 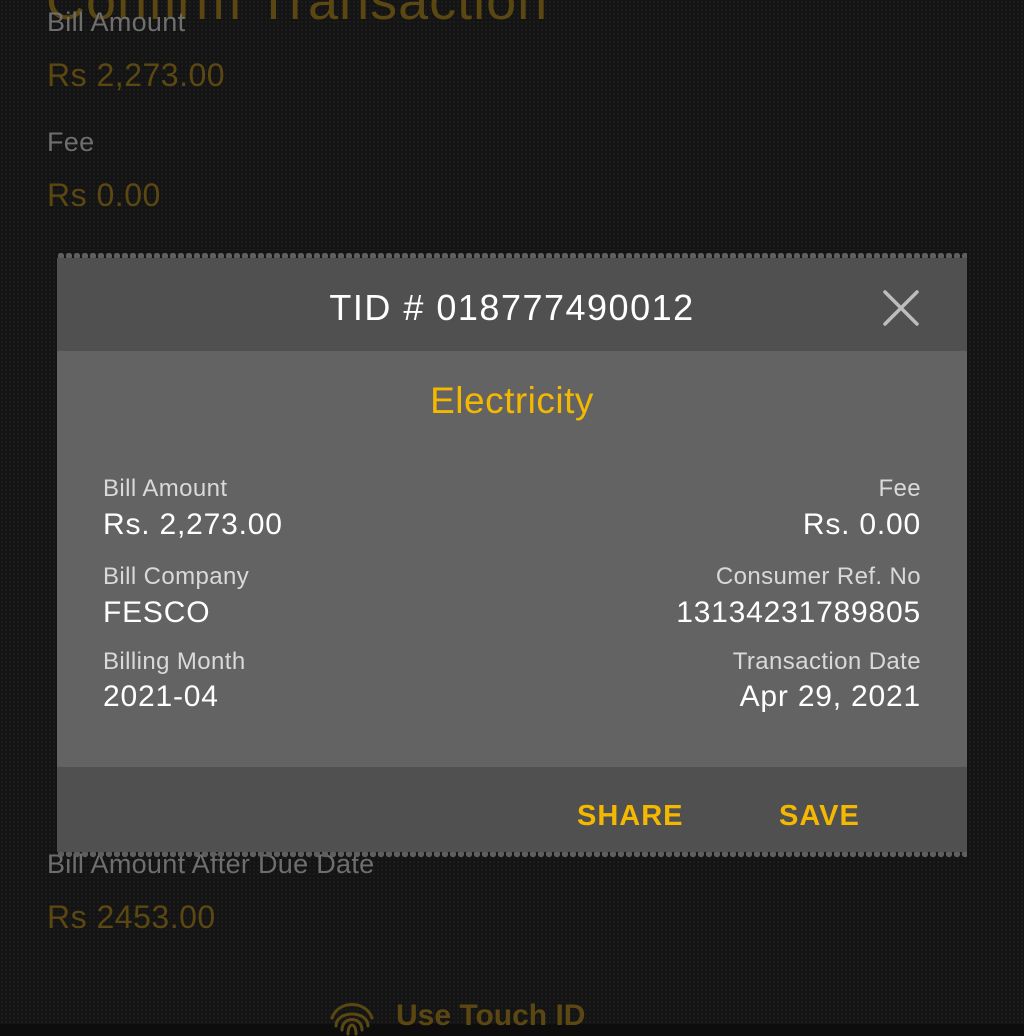 What do you see at coordinates (861, 524) in the screenshot?
I see `fee-value: Rs. 0.00` at bounding box center [861, 524].